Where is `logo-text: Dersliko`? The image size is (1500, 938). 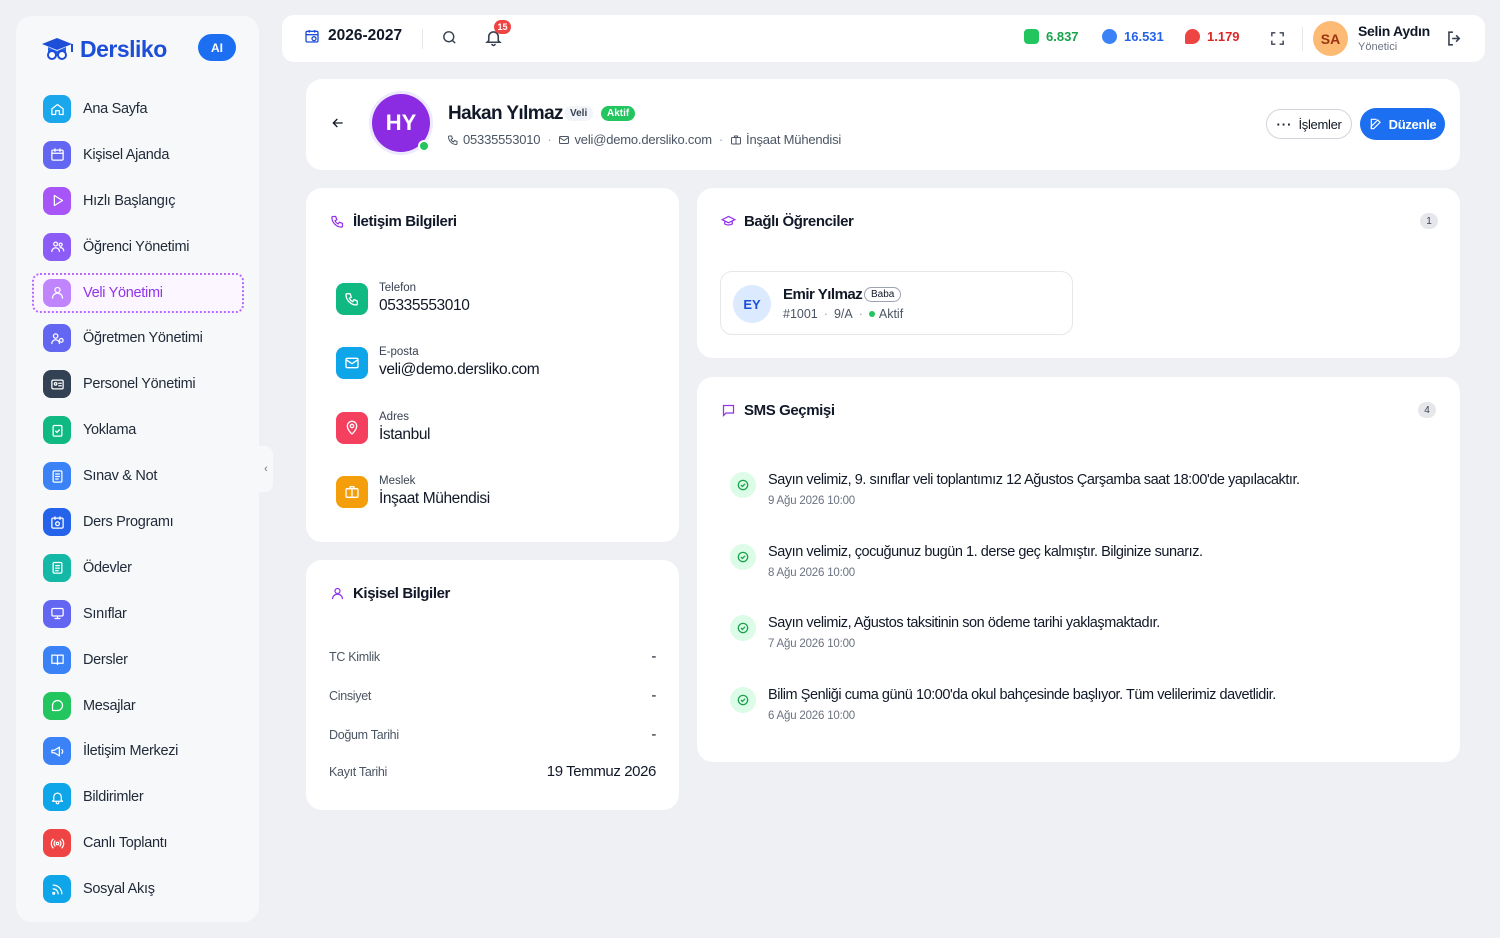 logo-text: Dersliko is located at coordinates (123, 48).